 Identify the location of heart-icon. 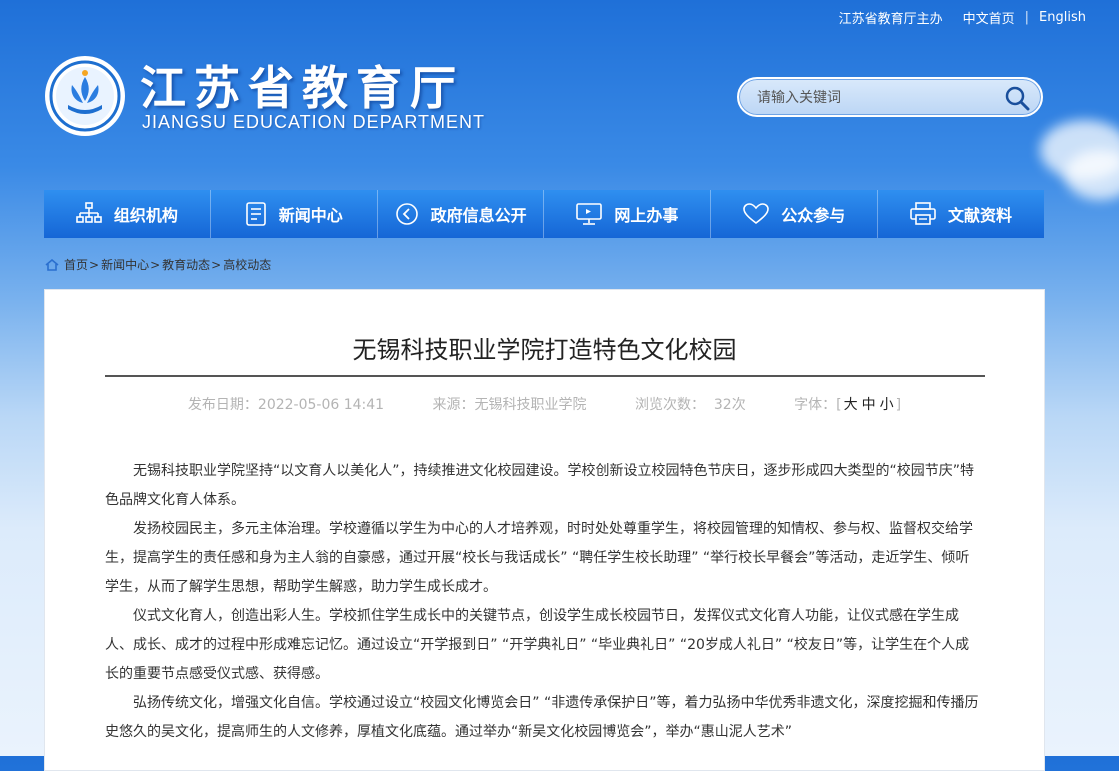
(756, 214).